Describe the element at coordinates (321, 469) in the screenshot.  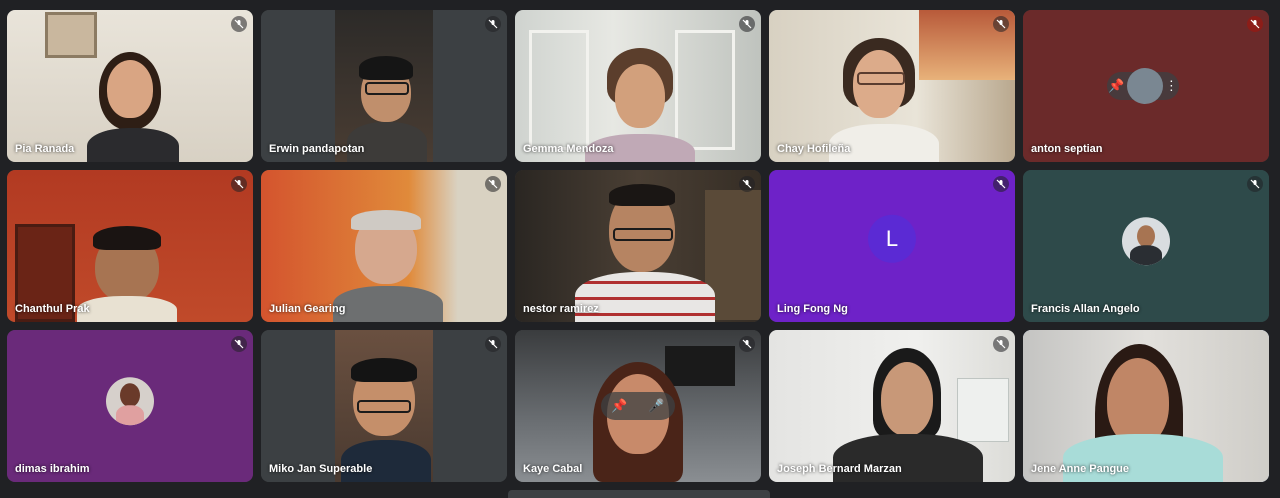
I see `participant-name: Miko Jan Superable` at that location.